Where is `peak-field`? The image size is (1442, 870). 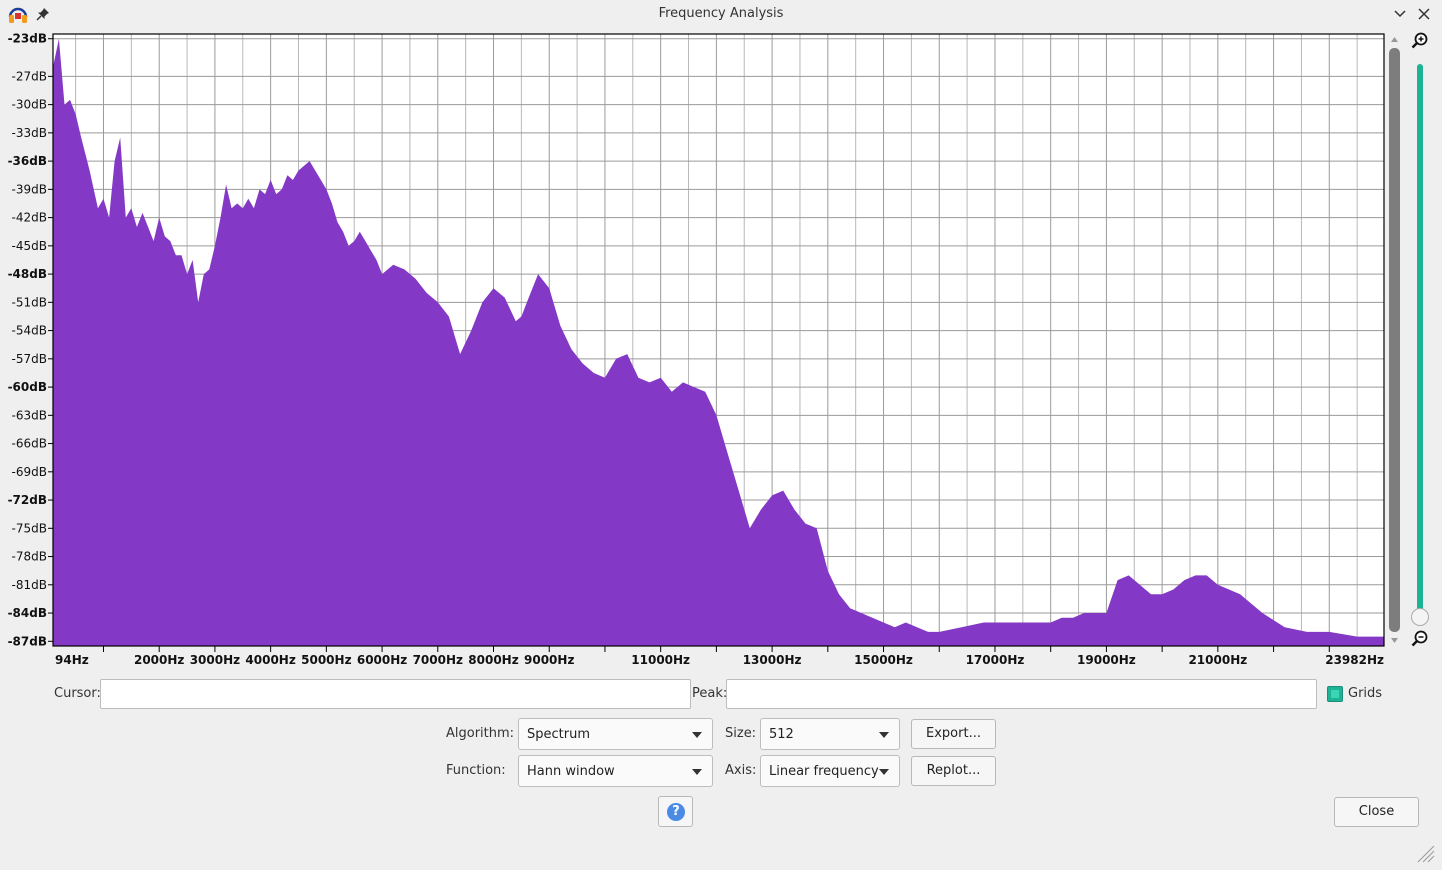
peak-field is located at coordinates (1021, 694).